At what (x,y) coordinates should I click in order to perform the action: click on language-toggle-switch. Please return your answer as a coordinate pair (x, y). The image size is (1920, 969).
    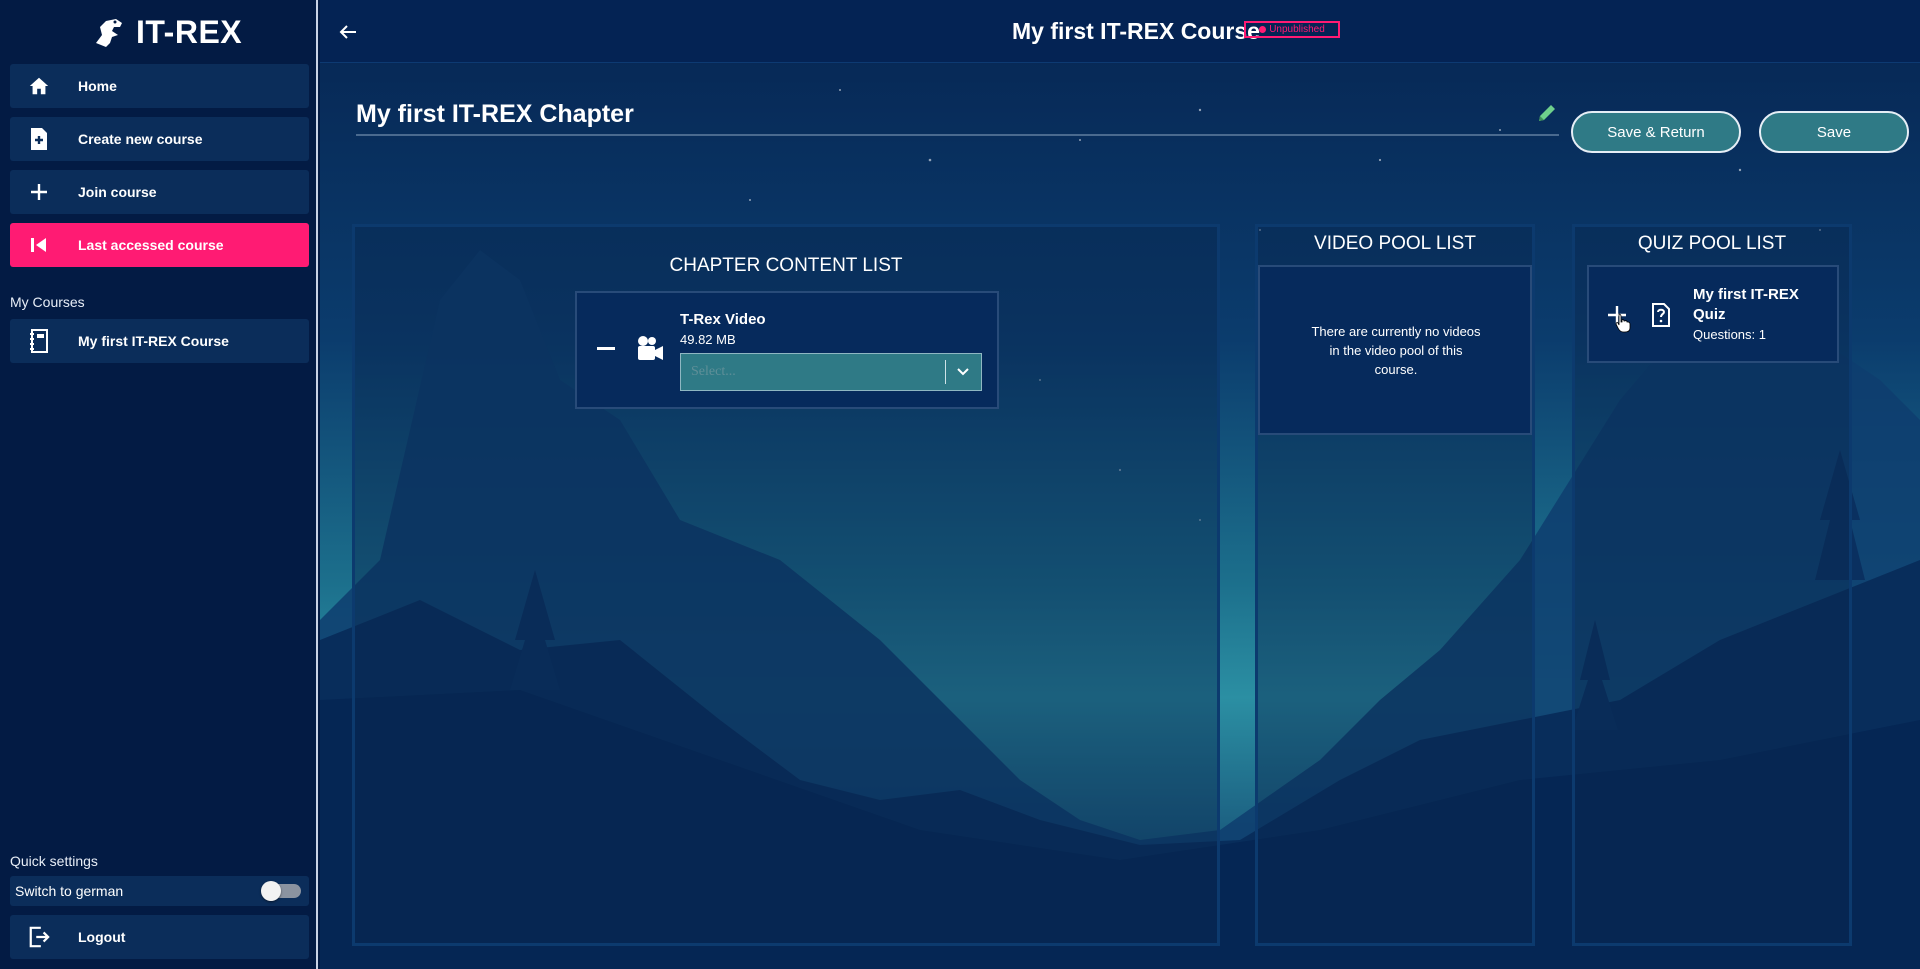
    Looking at the image, I should click on (281, 891).